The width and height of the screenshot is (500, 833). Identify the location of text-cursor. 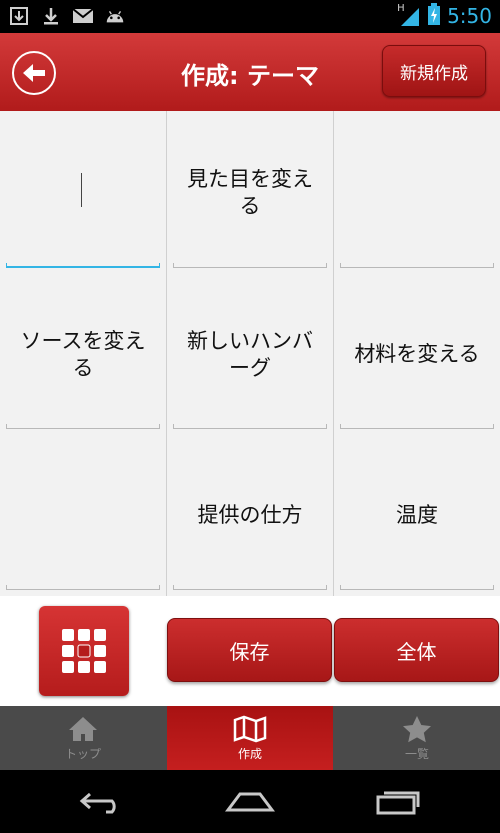
(81, 190).